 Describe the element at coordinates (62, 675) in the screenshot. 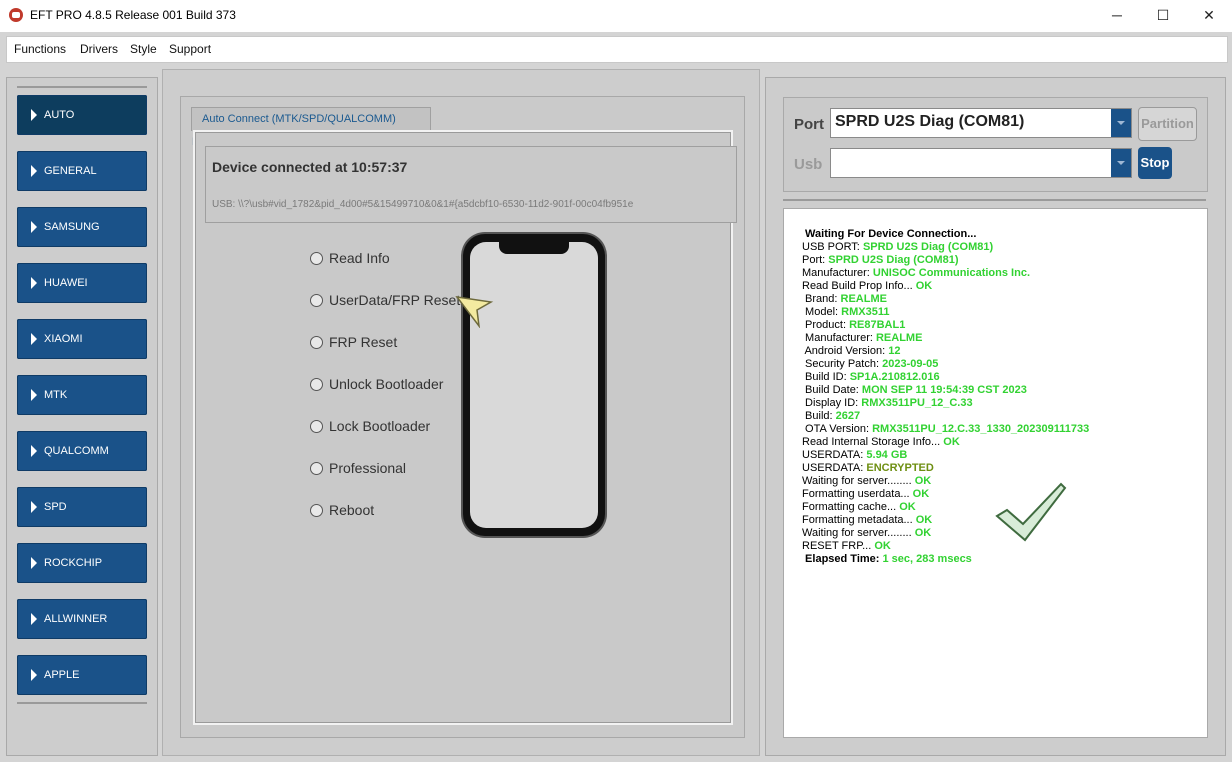

I see `sidebar-item-label: APPLE` at that location.